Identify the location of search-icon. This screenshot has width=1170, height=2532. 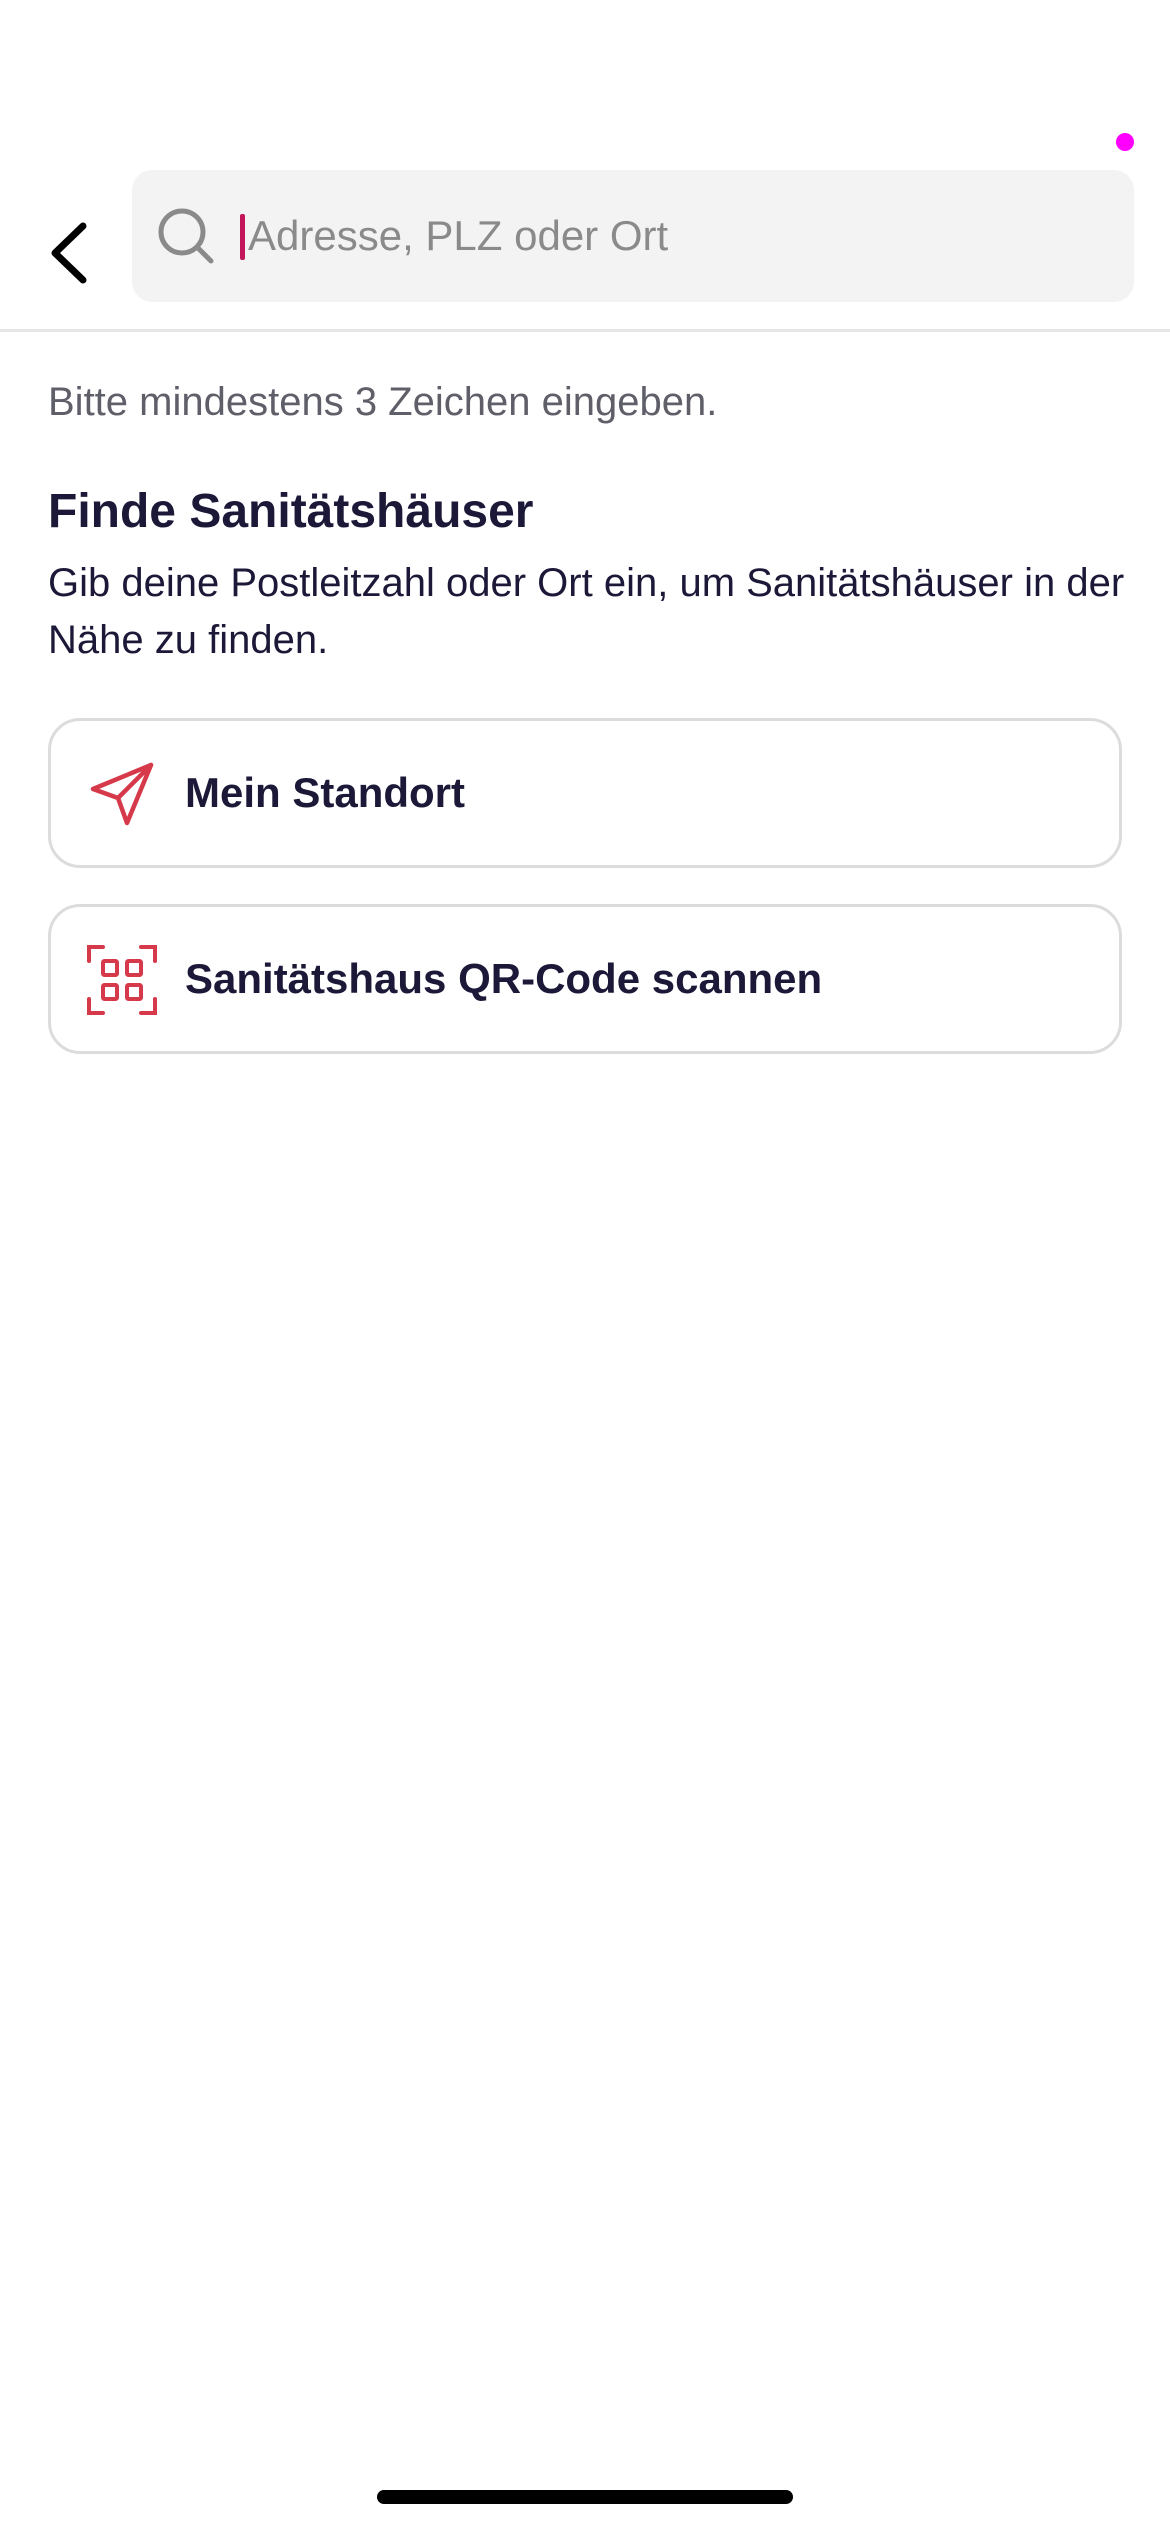
(186, 236).